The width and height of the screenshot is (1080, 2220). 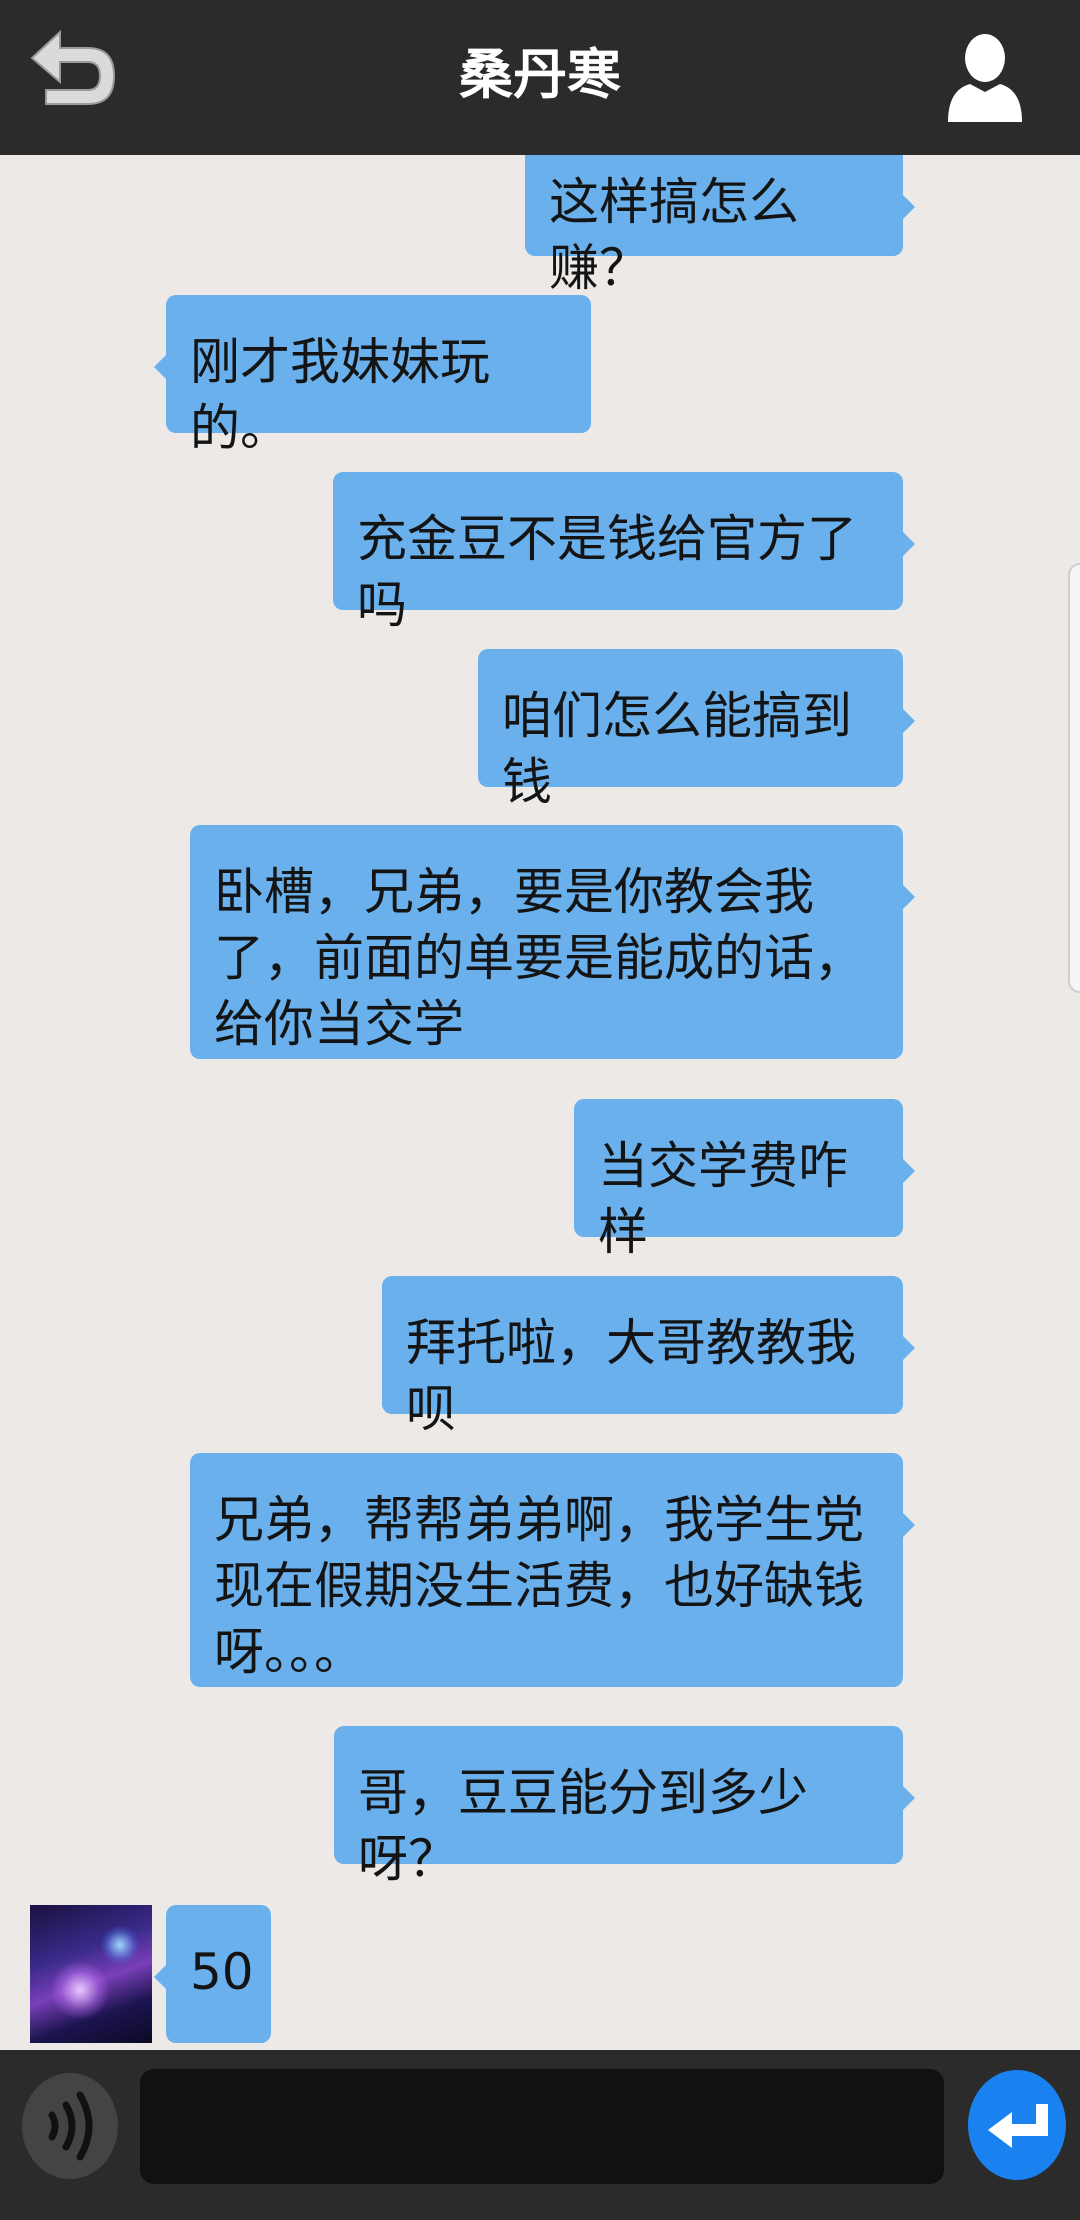 I want to click on profile-button, so click(x=985, y=77).